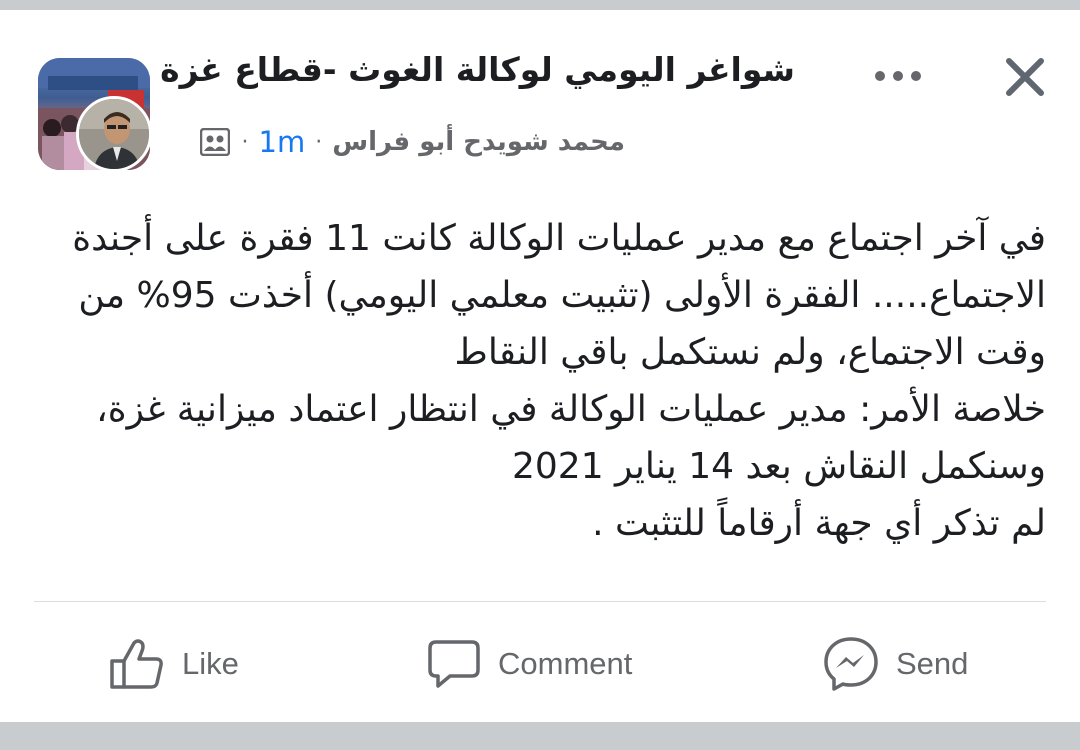 The height and width of the screenshot is (750, 1080). What do you see at coordinates (114, 134) in the screenshot?
I see `author-avatar` at bounding box center [114, 134].